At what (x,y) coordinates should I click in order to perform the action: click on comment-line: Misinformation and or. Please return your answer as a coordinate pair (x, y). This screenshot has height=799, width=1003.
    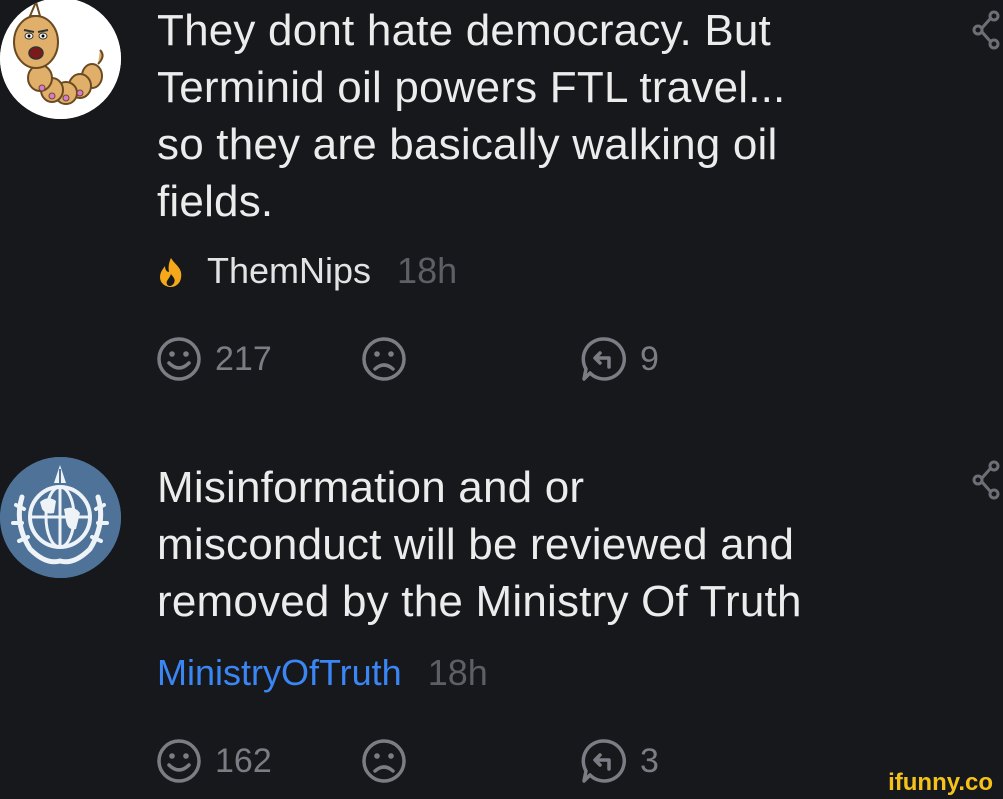
    Looking at the image, I should click on (371, 487).